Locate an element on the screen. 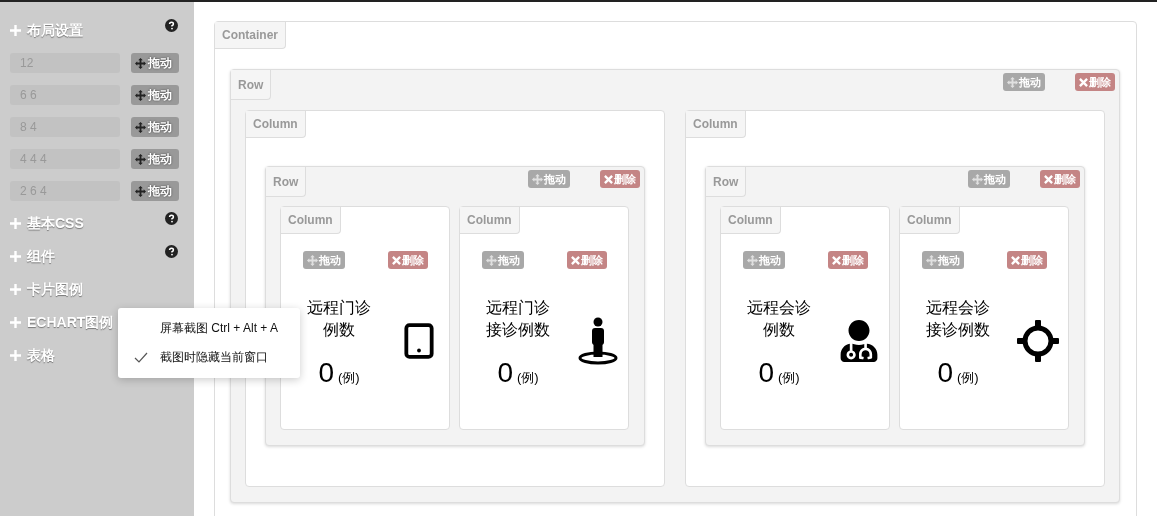 The image size is (1157, 516). card-title: 远程会诊接诊例数 is located at coordinates (958, 319).